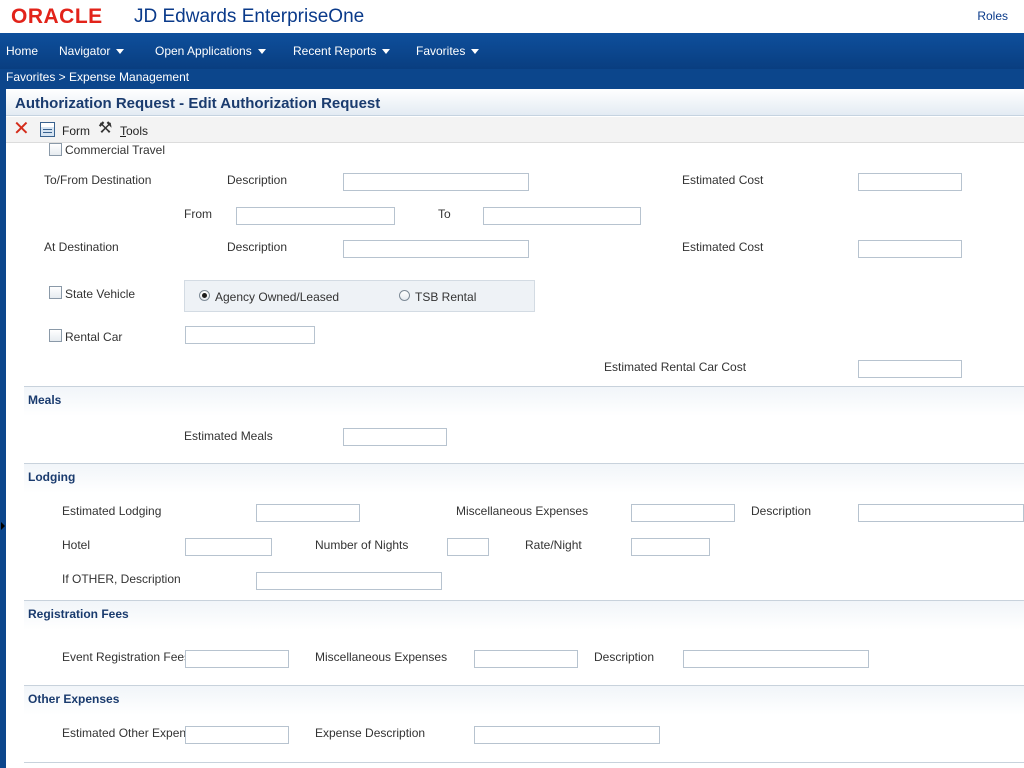 The width and height of the screenshot is (1024, 768). Describe the element at coordinates (567, 735) in the screenshot. I see `expense-description-input` at that location.